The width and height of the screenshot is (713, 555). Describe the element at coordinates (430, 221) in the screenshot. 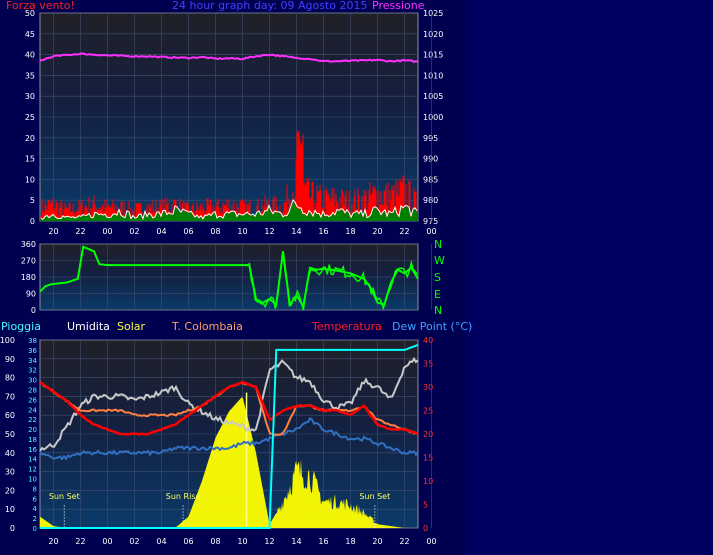

I see `y-right-tick-label: 975` at that location.